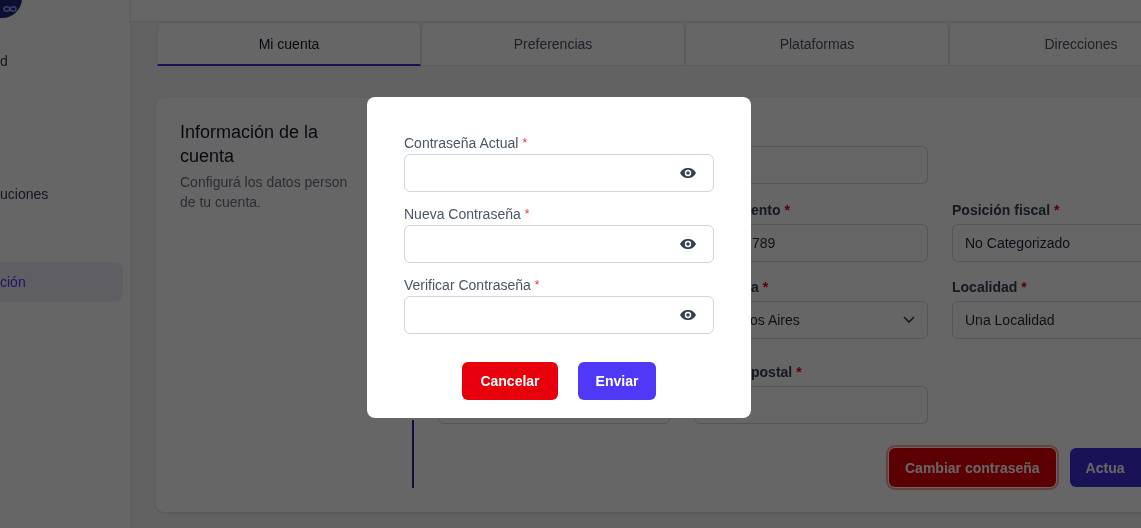 The width and height of the screenshot is (1141, 528). What do you see at coordinates (817, 44) in the screenshot?
I see `tab: Plataformas` at bounding box center [817, 44].